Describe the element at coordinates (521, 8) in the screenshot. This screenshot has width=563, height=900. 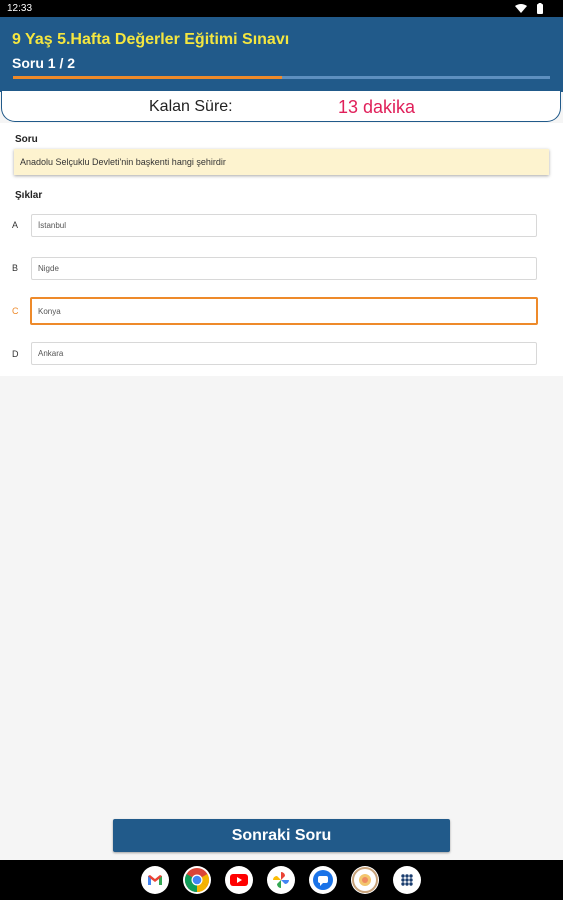
I see `wifi-icon` at that location.